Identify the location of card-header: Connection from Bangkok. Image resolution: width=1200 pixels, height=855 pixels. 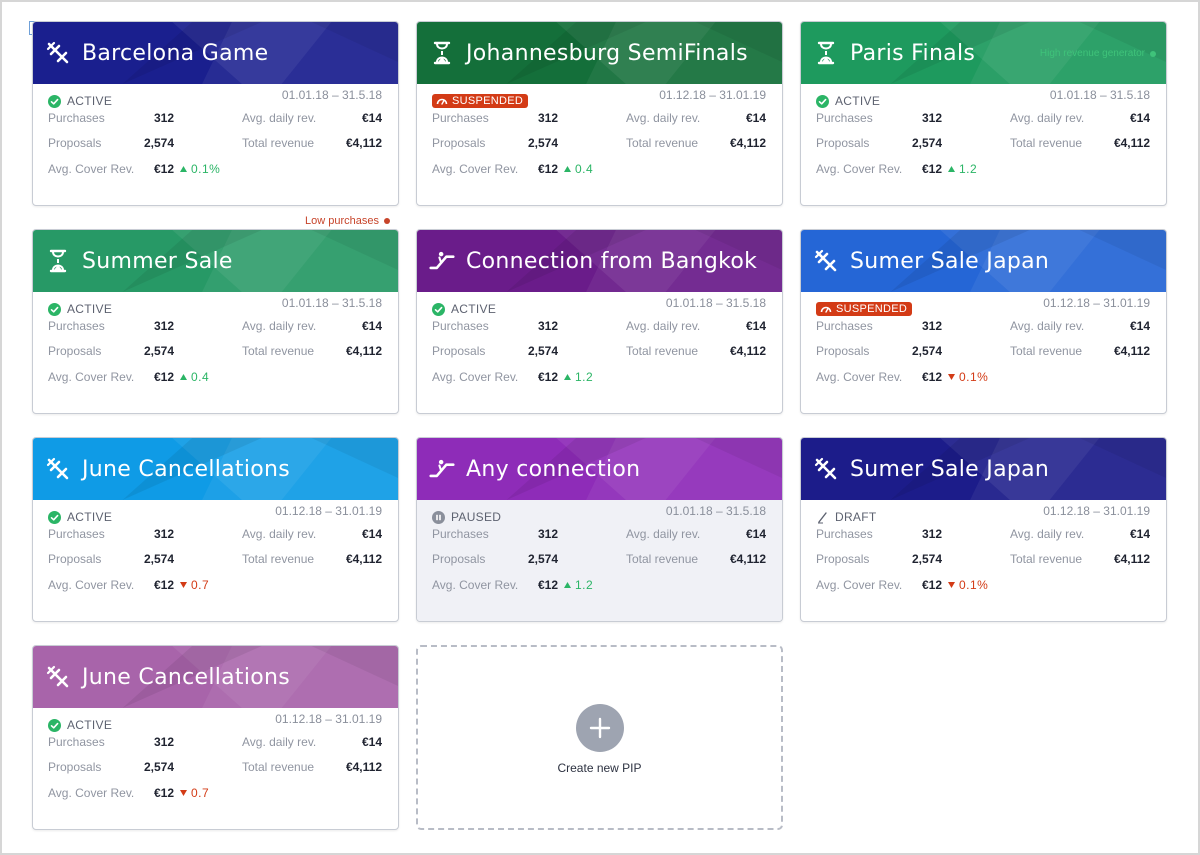
(599, 261).